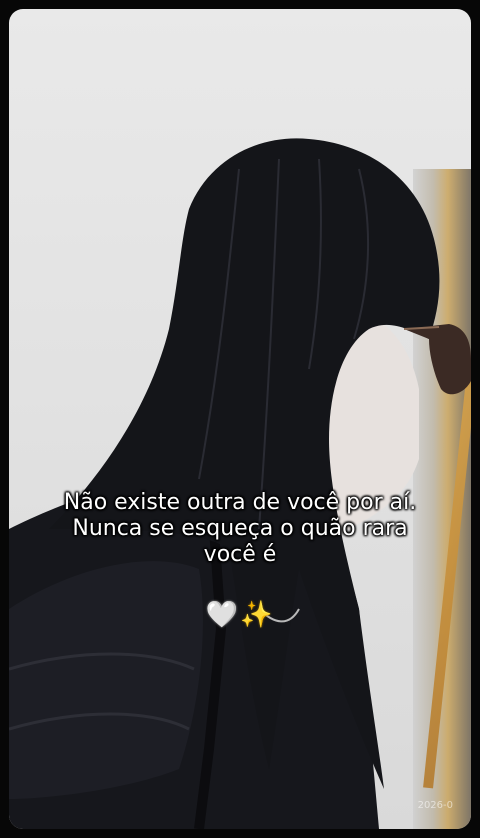  I want to click on white-heart-icon: 🤍, so click(222, 615).